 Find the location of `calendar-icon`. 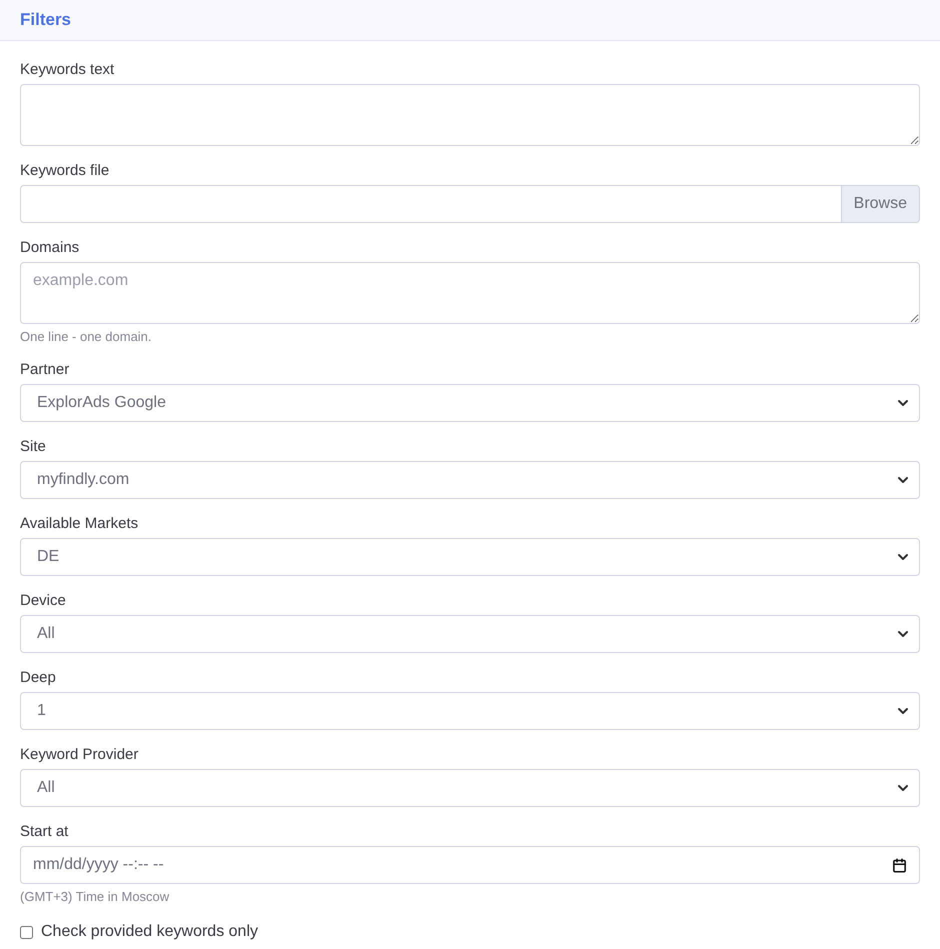

calendar-icon is located at coordinates (899, 865).